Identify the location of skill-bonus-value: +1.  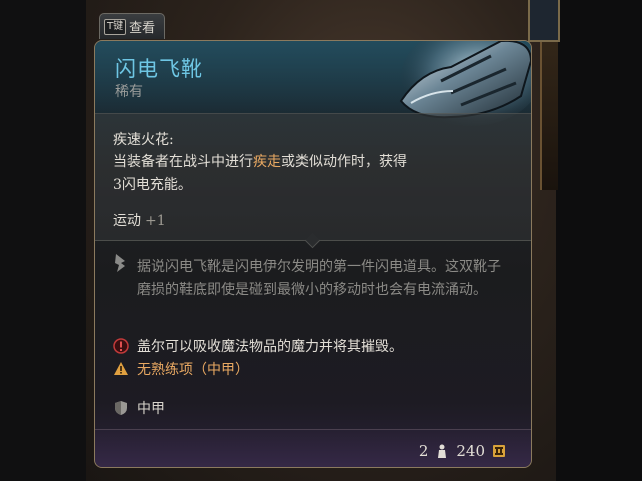
(155, 221).